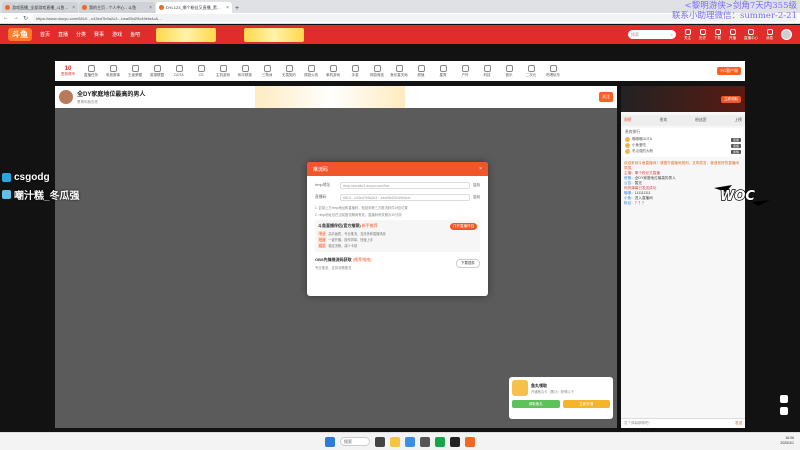  I want to click on stream-key-field: 6810…c43ed7b9a2c3…bea05d29c49efa4c, so click(405, 197).